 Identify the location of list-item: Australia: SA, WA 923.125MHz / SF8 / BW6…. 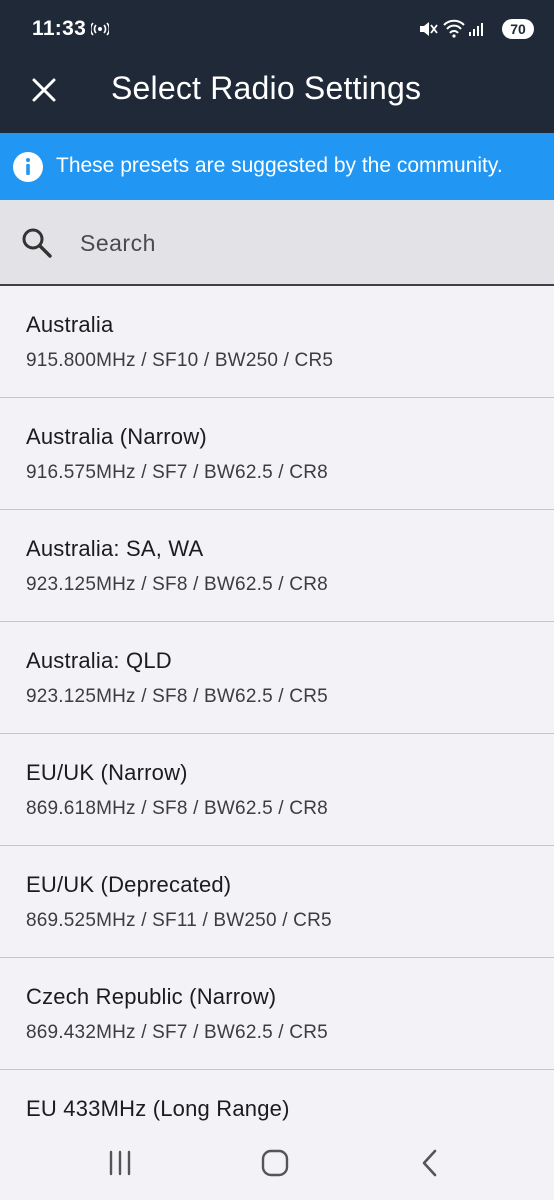
(277, 566).